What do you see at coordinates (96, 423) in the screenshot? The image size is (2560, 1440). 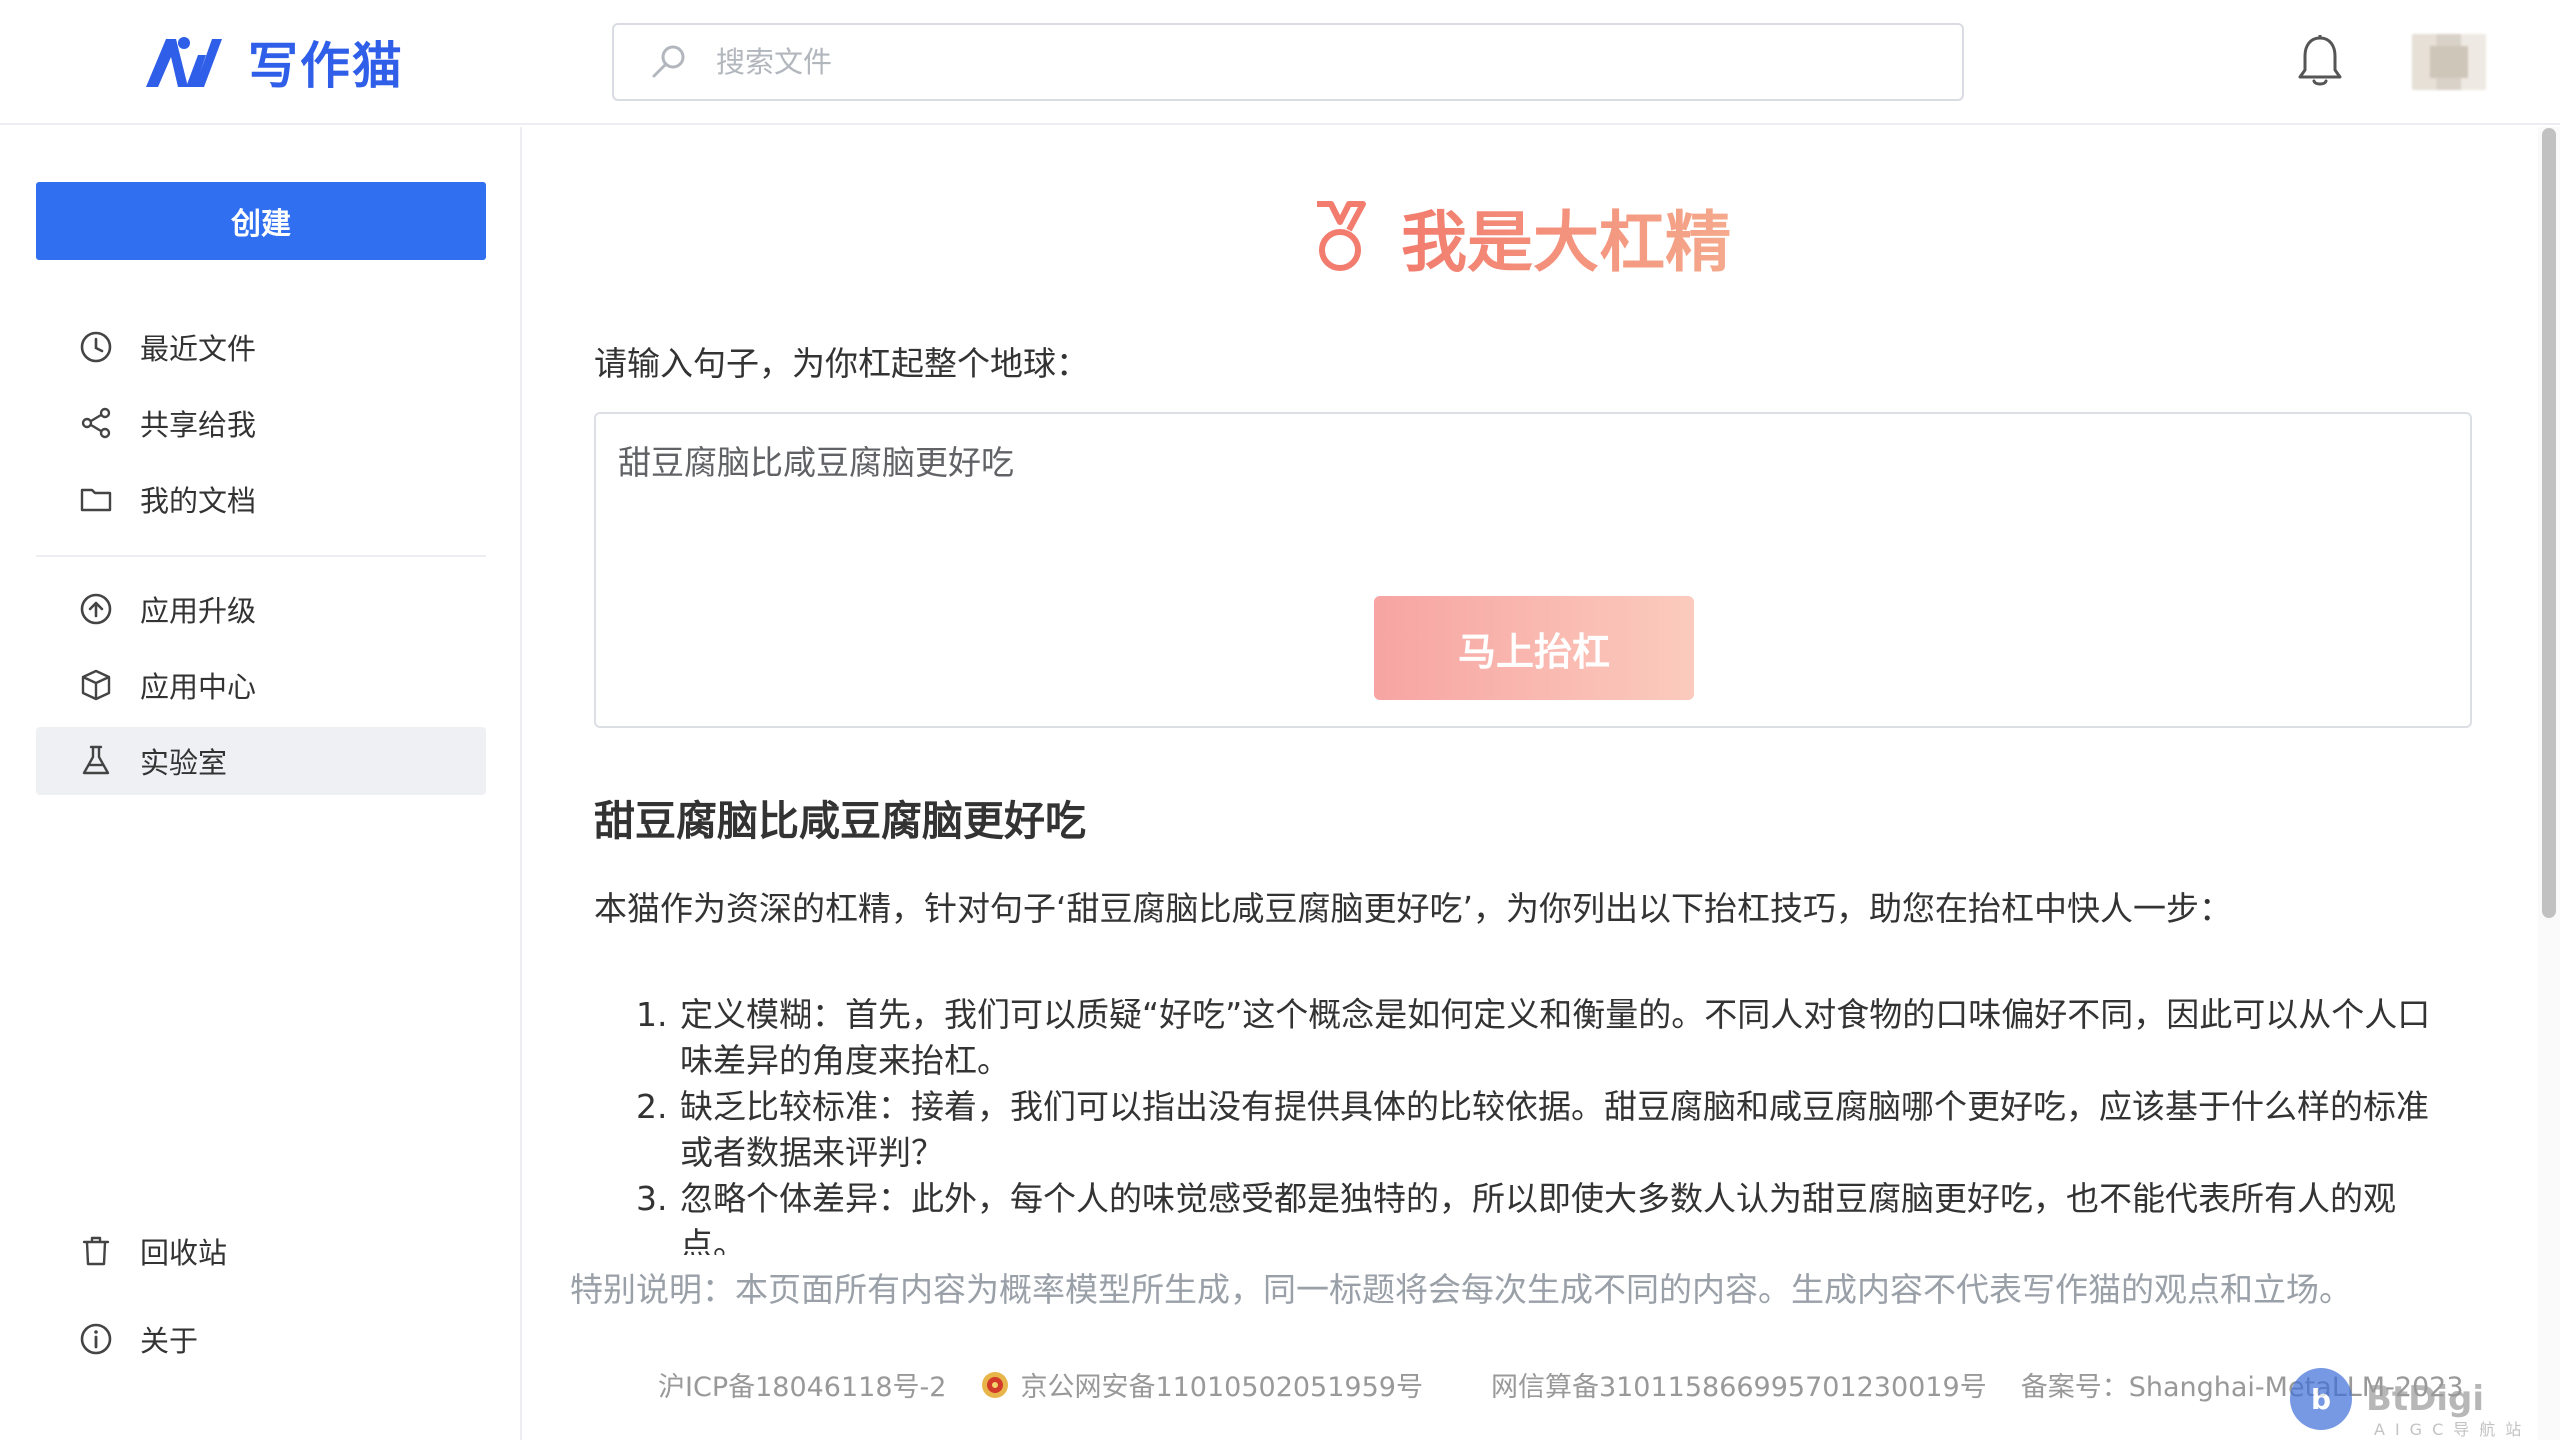 I see `share-icon` at bounding box center [96, 423].